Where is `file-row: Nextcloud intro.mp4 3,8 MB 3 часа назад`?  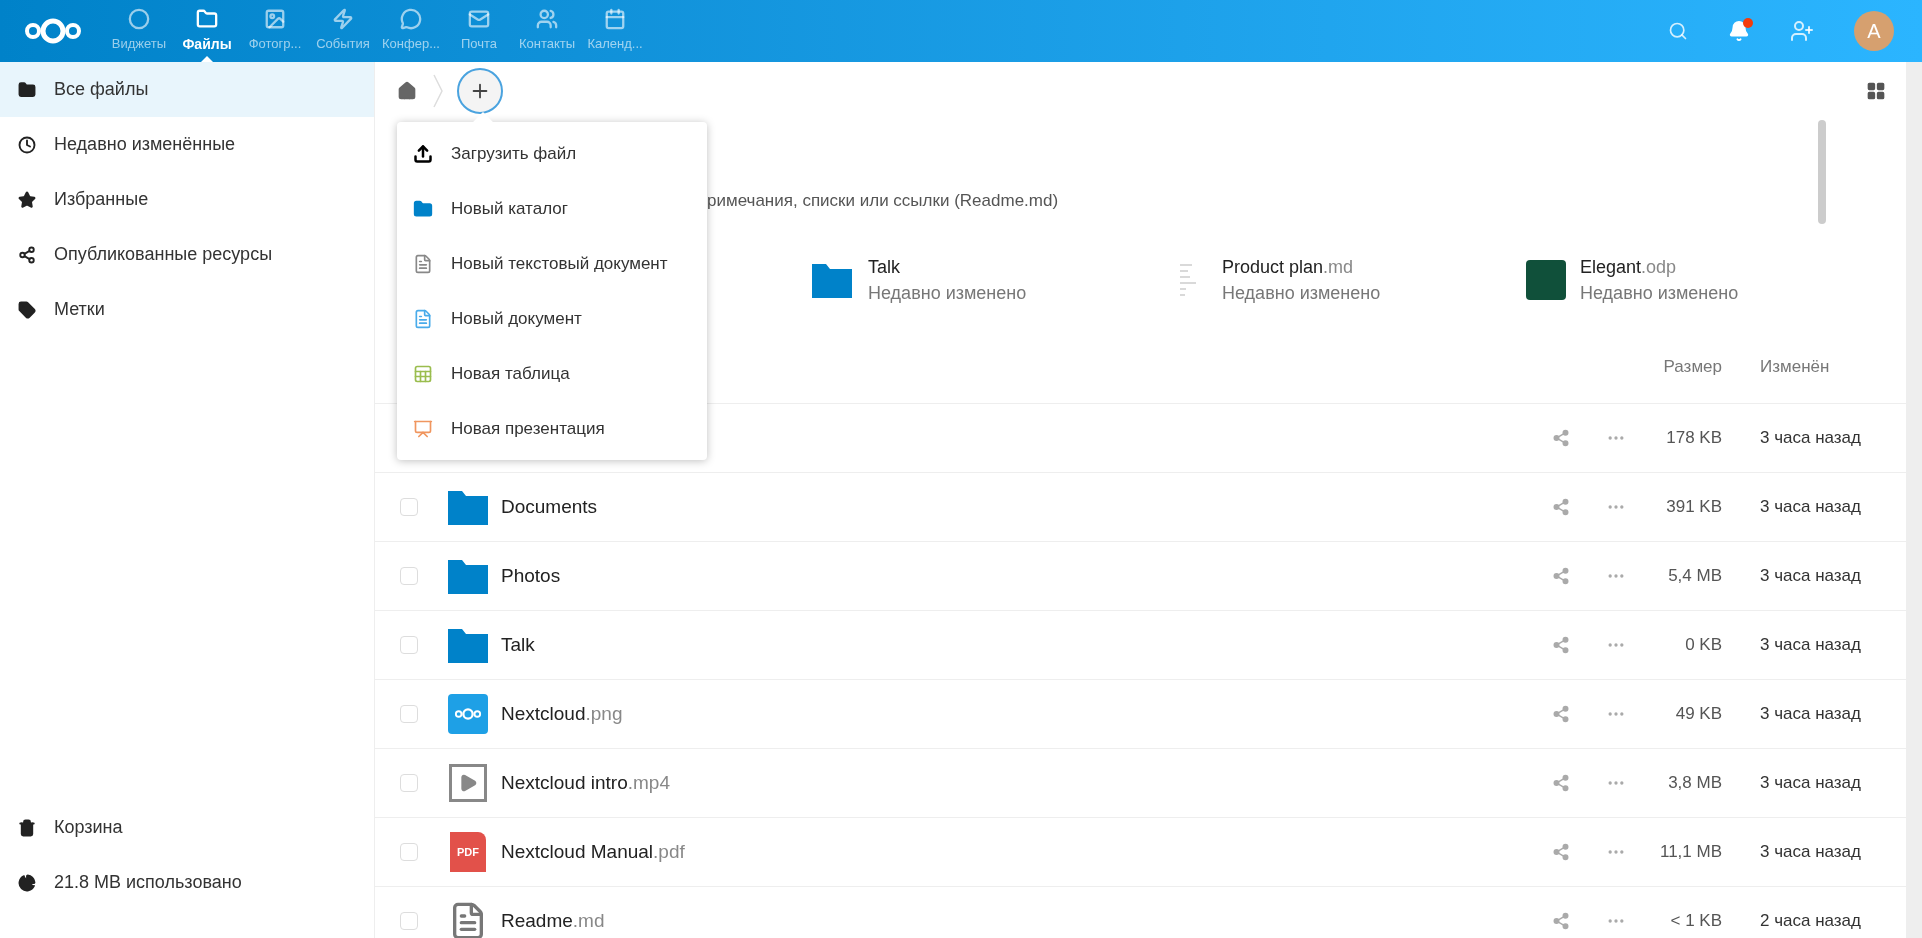 file-row: Nextcloud intro.mp4 3,8 MB 3 часа назад is located at coordinates (1140, 783).